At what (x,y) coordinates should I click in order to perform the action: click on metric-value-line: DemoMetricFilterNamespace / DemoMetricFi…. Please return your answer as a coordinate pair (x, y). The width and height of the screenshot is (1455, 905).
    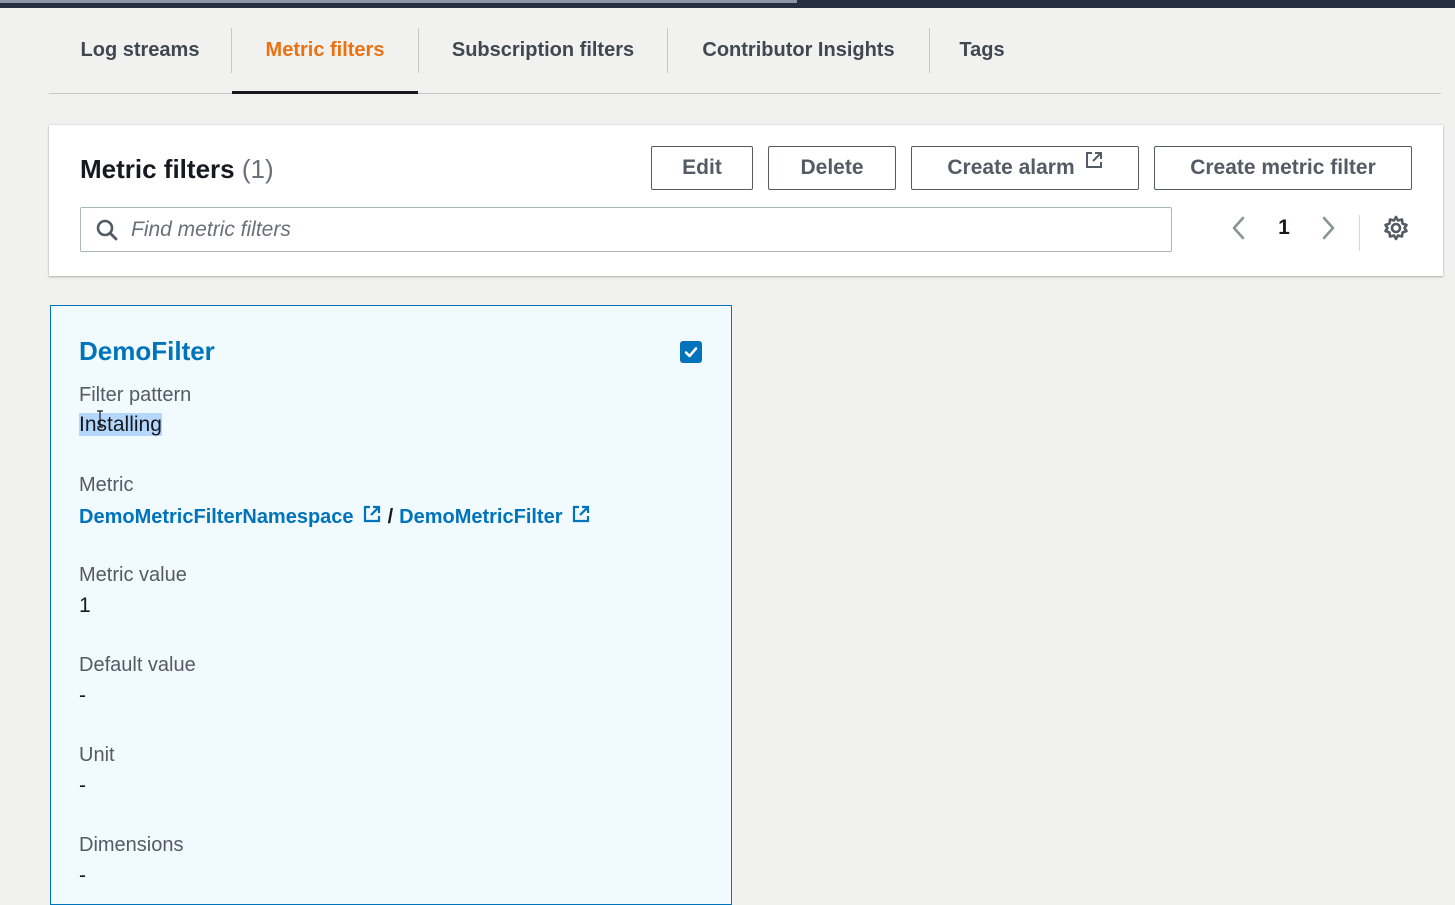
    Looking at the image, I should click on (335, 517).